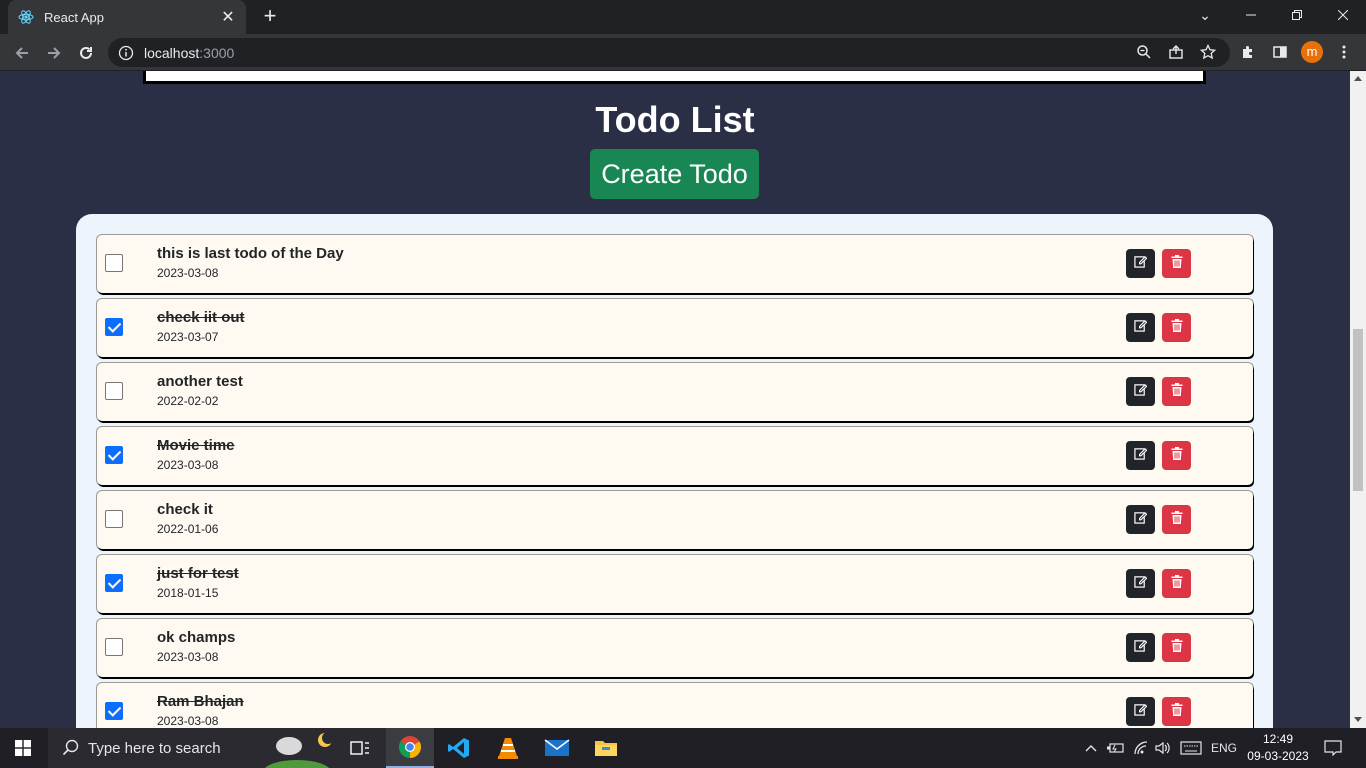  Describe the element at coordinates (1358, 719) in the screenshot. I see `scroll-down-arrow` at that location.